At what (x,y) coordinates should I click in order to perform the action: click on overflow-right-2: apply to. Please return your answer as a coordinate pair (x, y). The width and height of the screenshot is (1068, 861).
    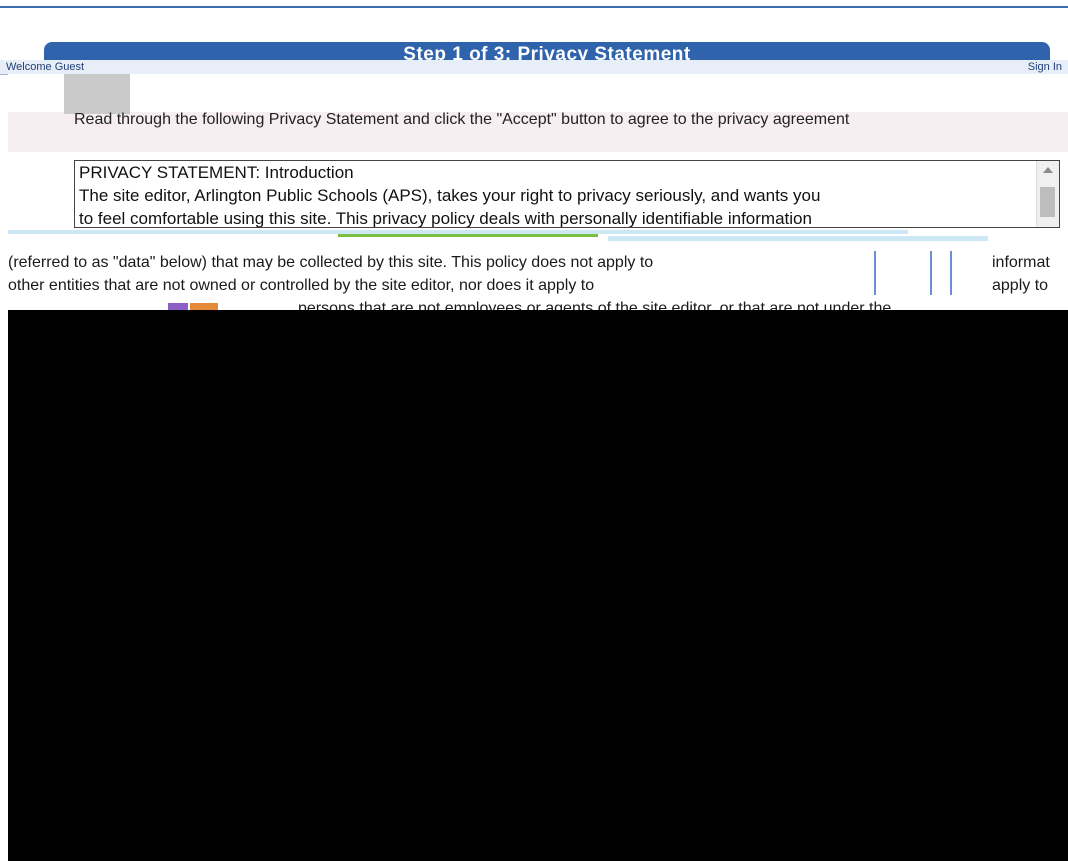
    Looking at the image, I should click on (1020, 285).